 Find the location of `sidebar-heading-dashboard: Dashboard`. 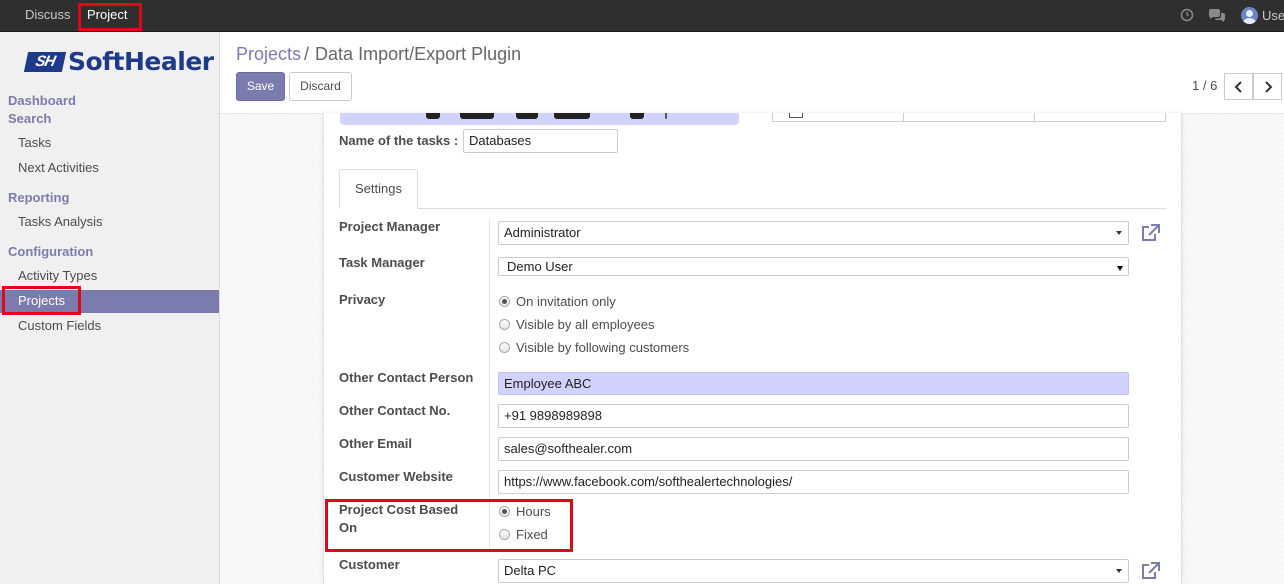

sidebar-heading-dashboard: Dashboard is located at coordinates (42, 100).